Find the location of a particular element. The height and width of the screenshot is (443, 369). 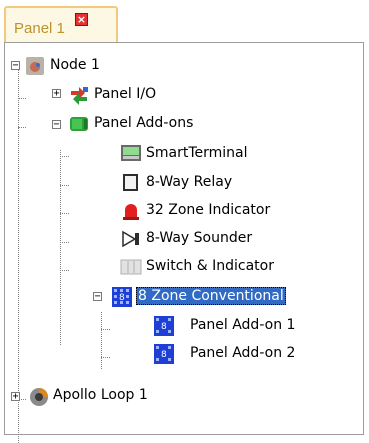

tree-item-label: SmartTerminal is located at coordinates (197, 153).